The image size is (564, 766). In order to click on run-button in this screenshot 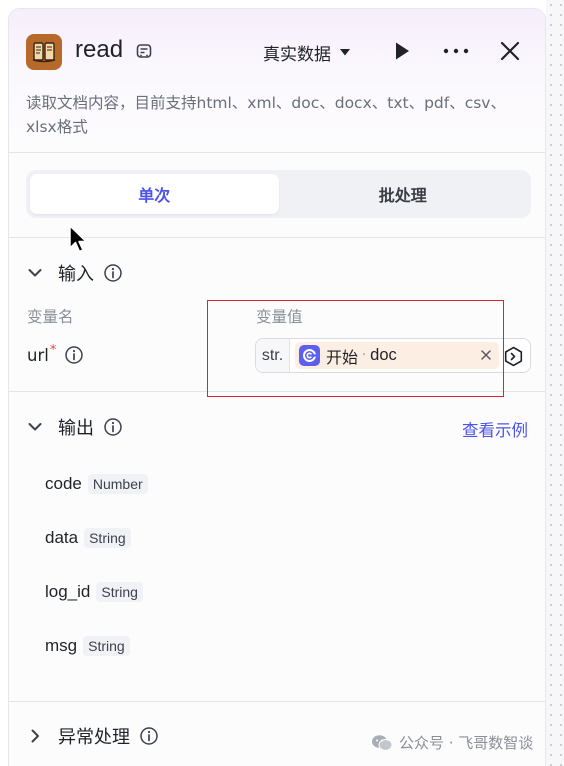, I will do `click(402, 51)`.